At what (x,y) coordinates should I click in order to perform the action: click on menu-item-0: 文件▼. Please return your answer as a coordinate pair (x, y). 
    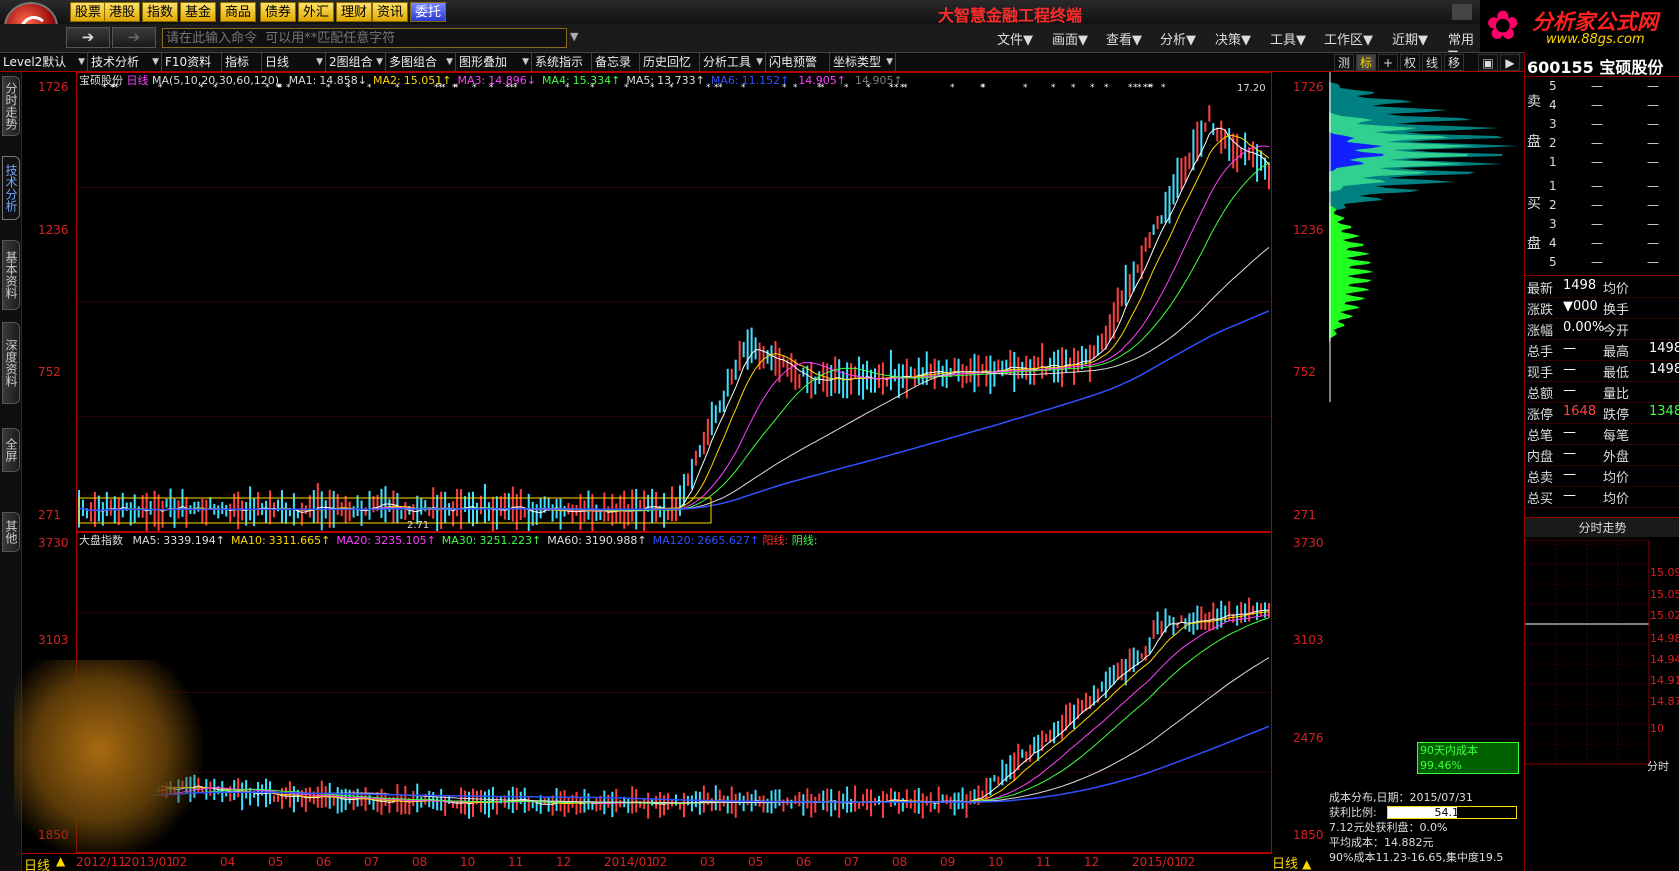
    Looking at the image, I should click on (1015, 38).